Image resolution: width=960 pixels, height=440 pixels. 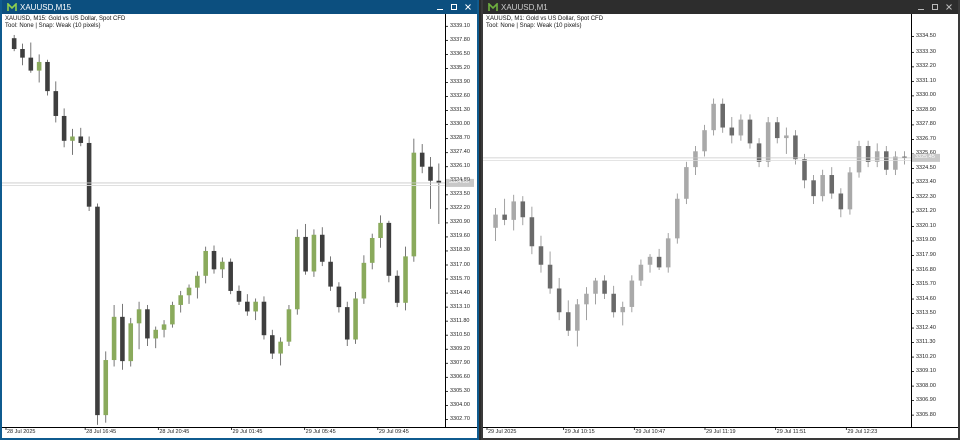 I want to click on price-tick-label: 3333.90, so click(x=460, y=81).